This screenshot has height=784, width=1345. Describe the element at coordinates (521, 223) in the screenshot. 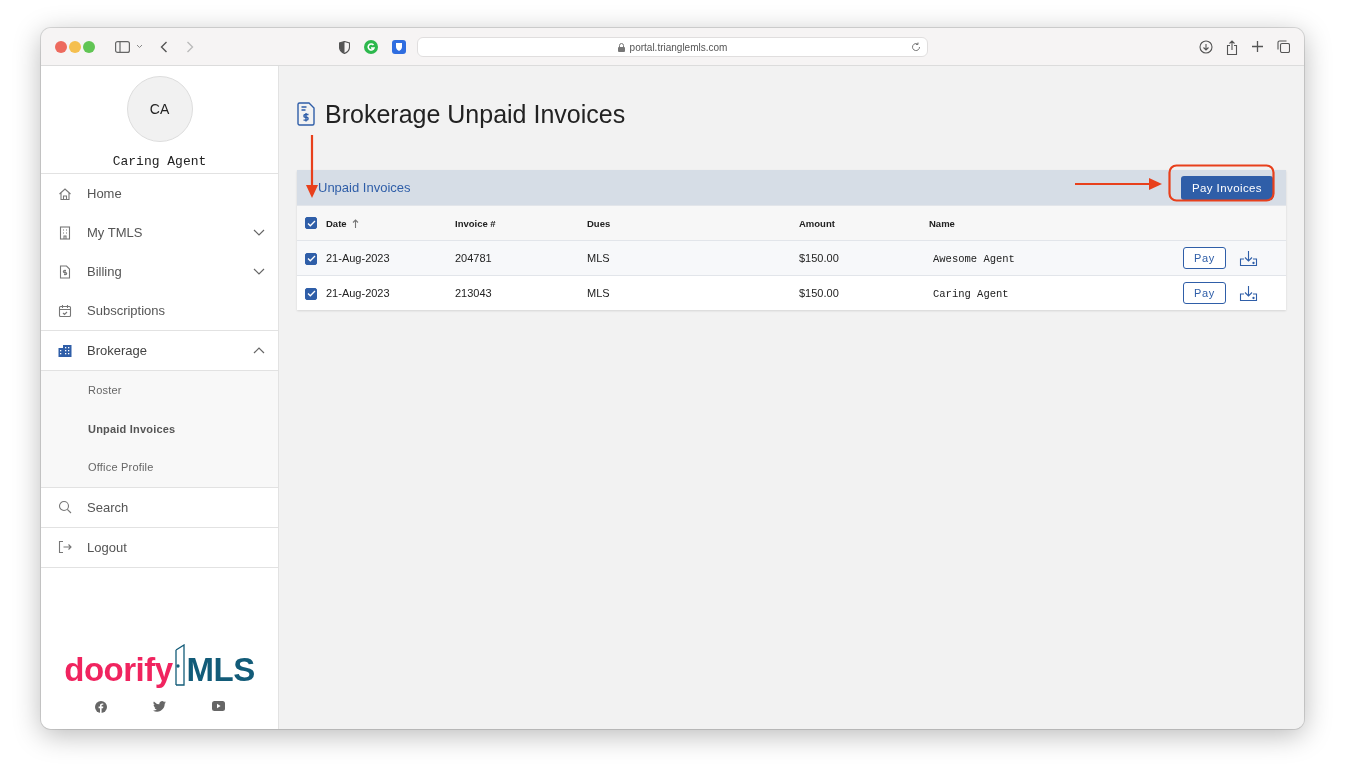

I see `column-header: Invoice #` at that location.